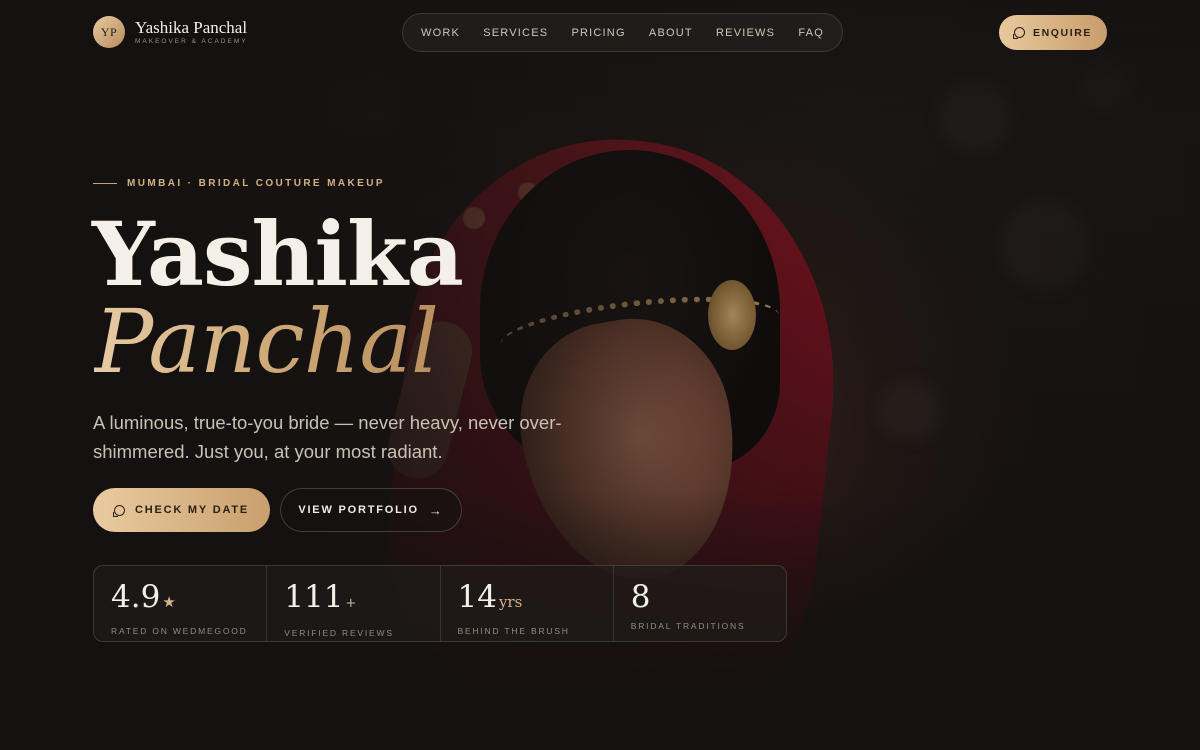  Describe the element at coordinates (436, 510) in the screenshot. I see `arrow-right-icon: →` at that location.